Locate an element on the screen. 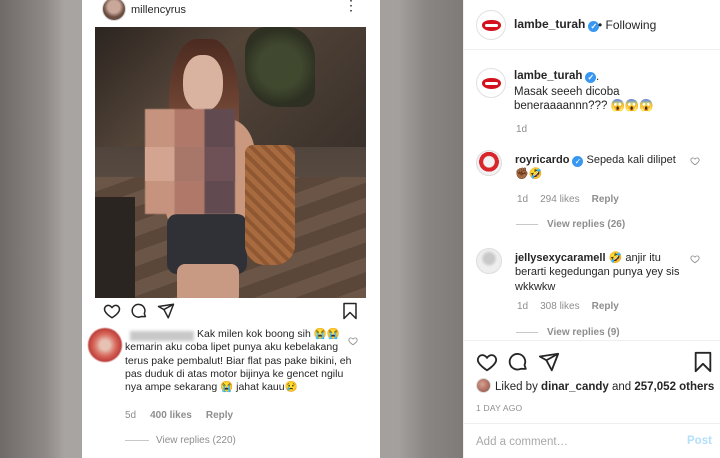 The height and width of the screenshot is (458, 720). comment-meta: 1d 294 likes Reply is located at coordinates (574, 199).